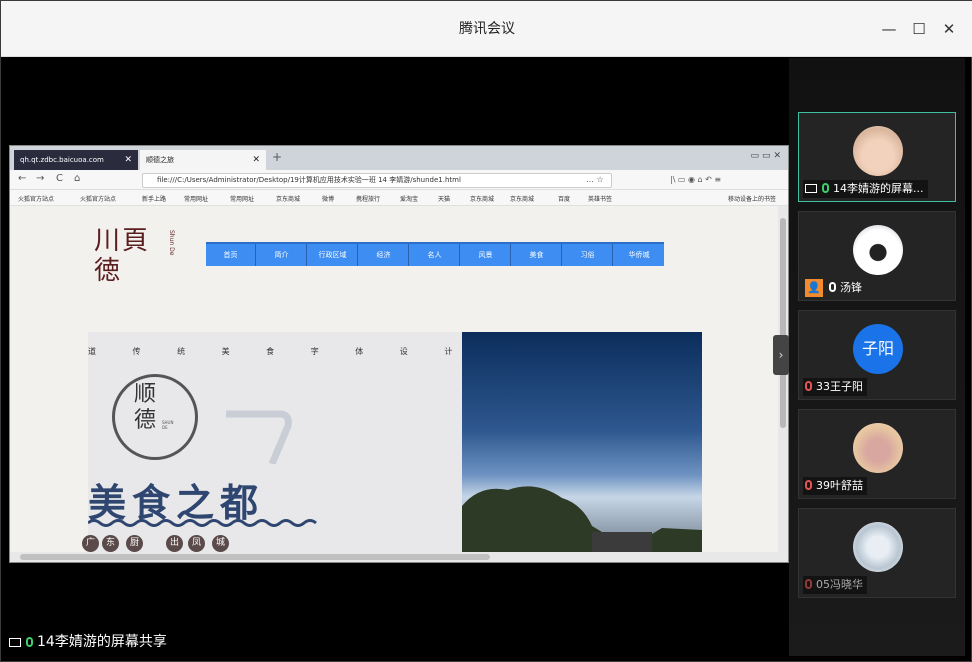 The width and height of the screenshot is (972, 662). I want to click on browser-tab: qh.qt.zdbc.baicuoa.com ✕, so click(76, 160).